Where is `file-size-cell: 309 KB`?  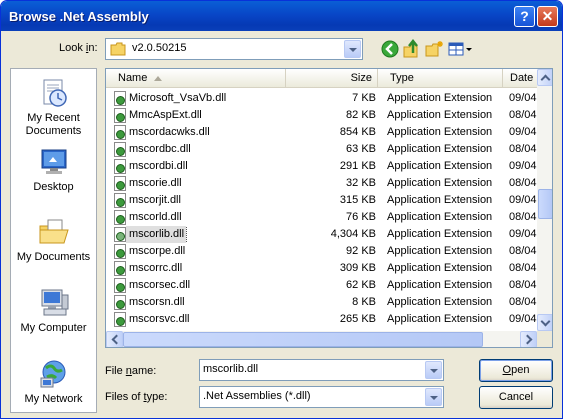 file-size-cell: 309 KB is located at coordinates (357, 268).